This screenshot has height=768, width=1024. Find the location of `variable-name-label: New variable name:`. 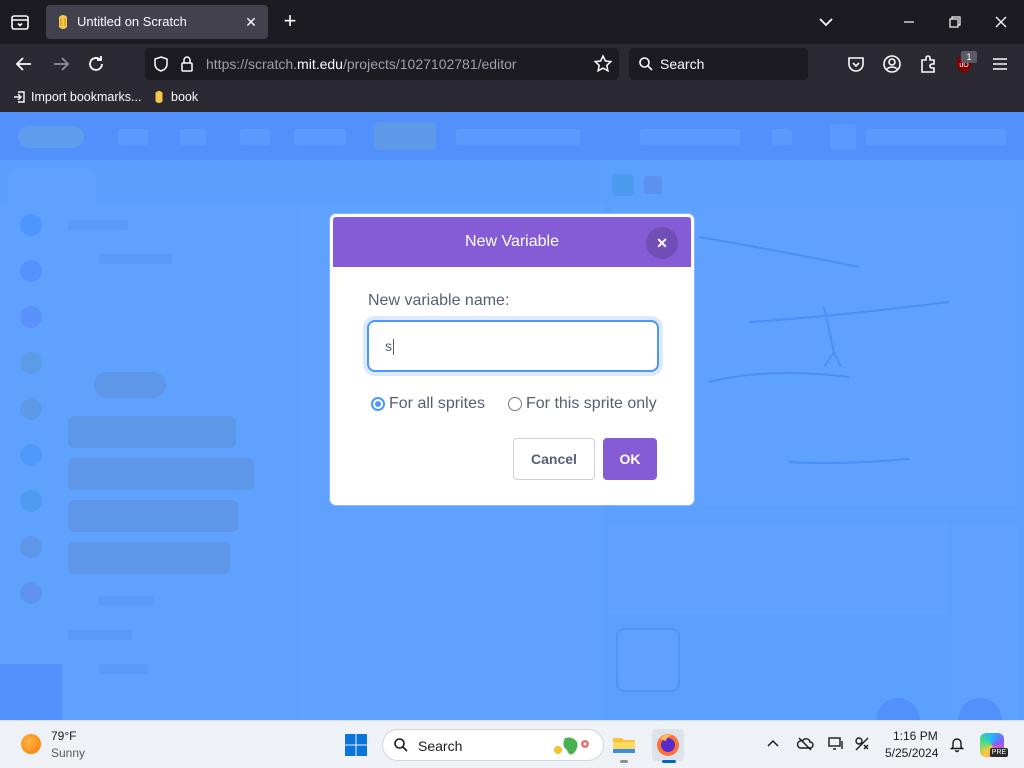

variable-name-label: New variable name: is located at coordinates (439, 300).